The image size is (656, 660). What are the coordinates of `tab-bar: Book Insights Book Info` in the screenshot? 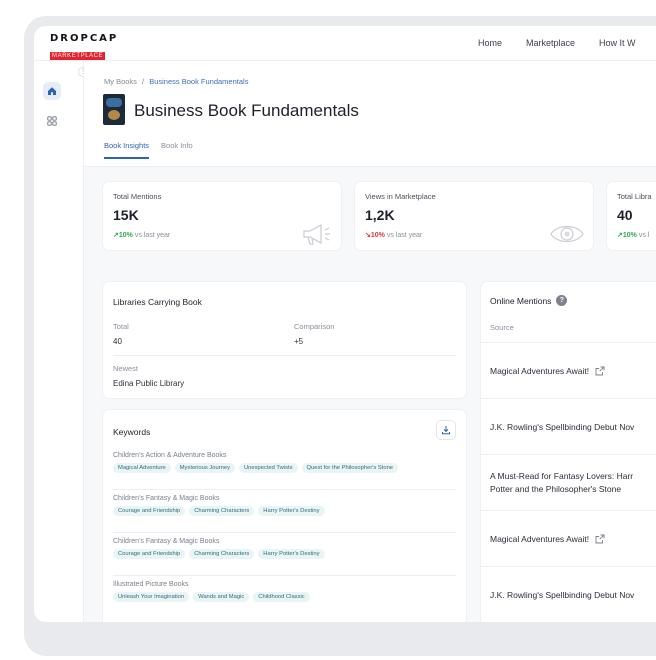 It's located at (148, 150).